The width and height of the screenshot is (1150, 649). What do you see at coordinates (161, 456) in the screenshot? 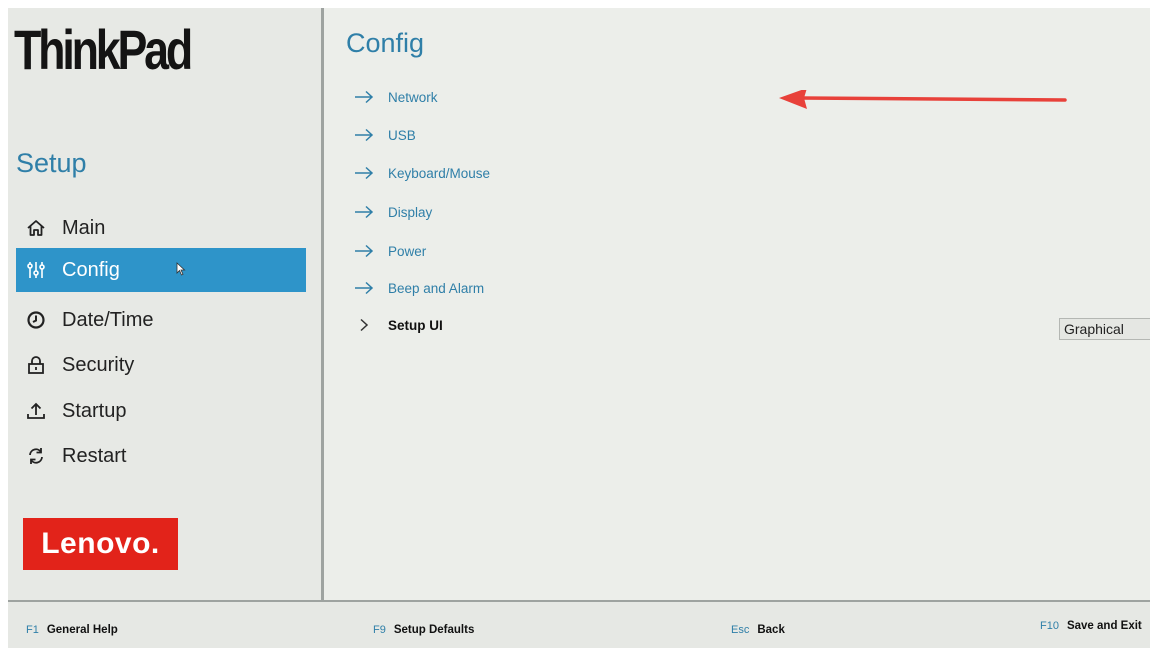
I see `sidebar-item-restart: Restart` at bounding box center [161, 456].